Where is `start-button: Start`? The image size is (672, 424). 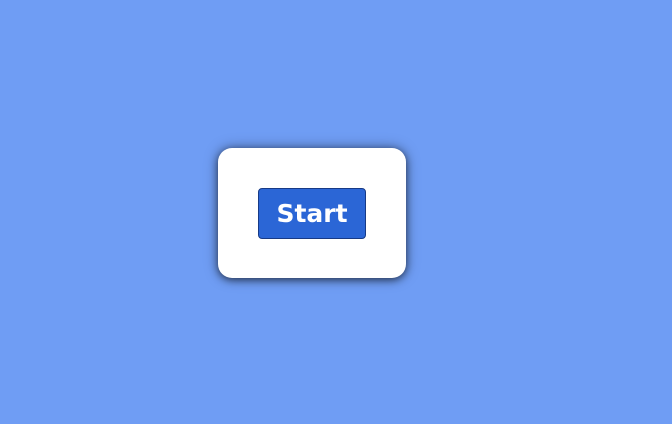 start-button: Start is located at coordinates (312, 213).